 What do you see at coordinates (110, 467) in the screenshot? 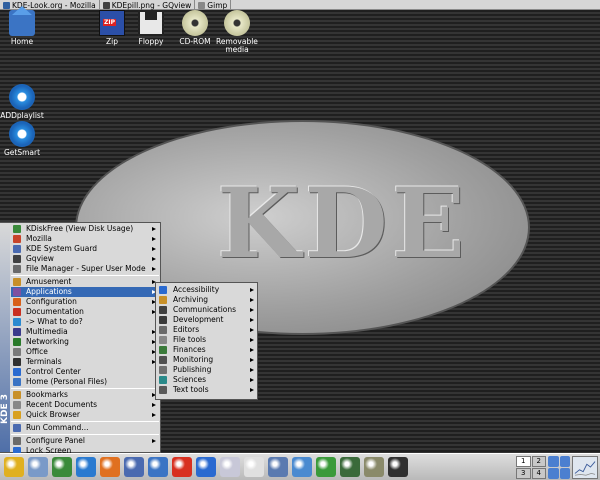
I see `konqueror-launcher-icon` at bounding box center [110, 467].